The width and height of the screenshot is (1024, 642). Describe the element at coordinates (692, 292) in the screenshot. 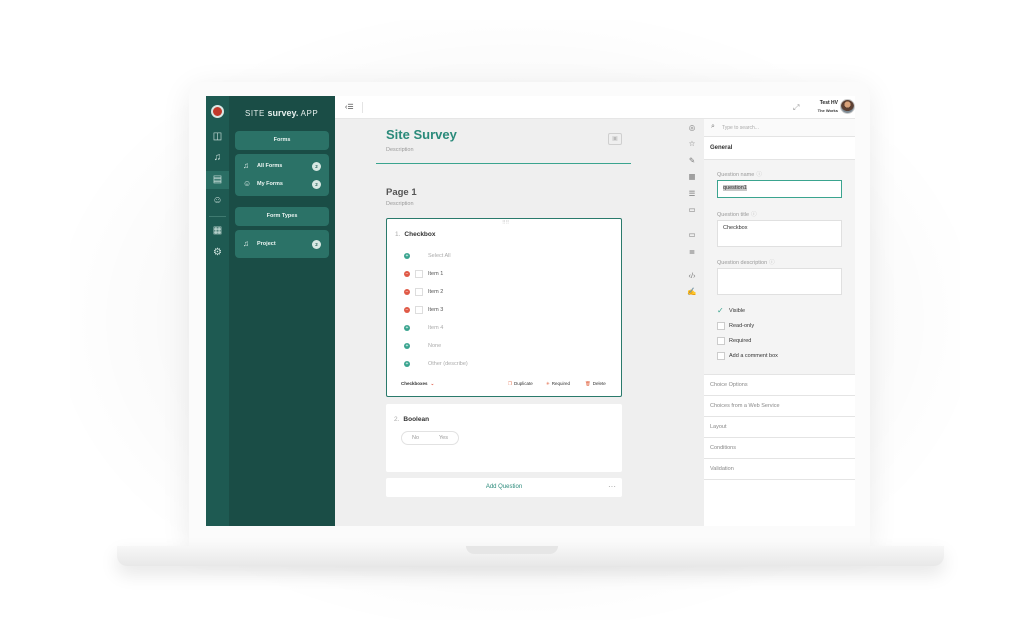

I see `signature-icon: ✍` at that location.